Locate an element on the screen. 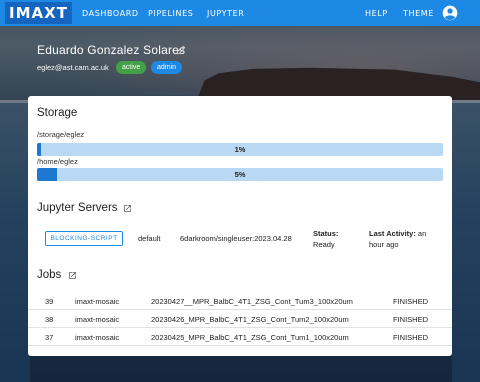 The height and width of the screenshot is (382, 480). ice-right is located at coordinates (466, 242).